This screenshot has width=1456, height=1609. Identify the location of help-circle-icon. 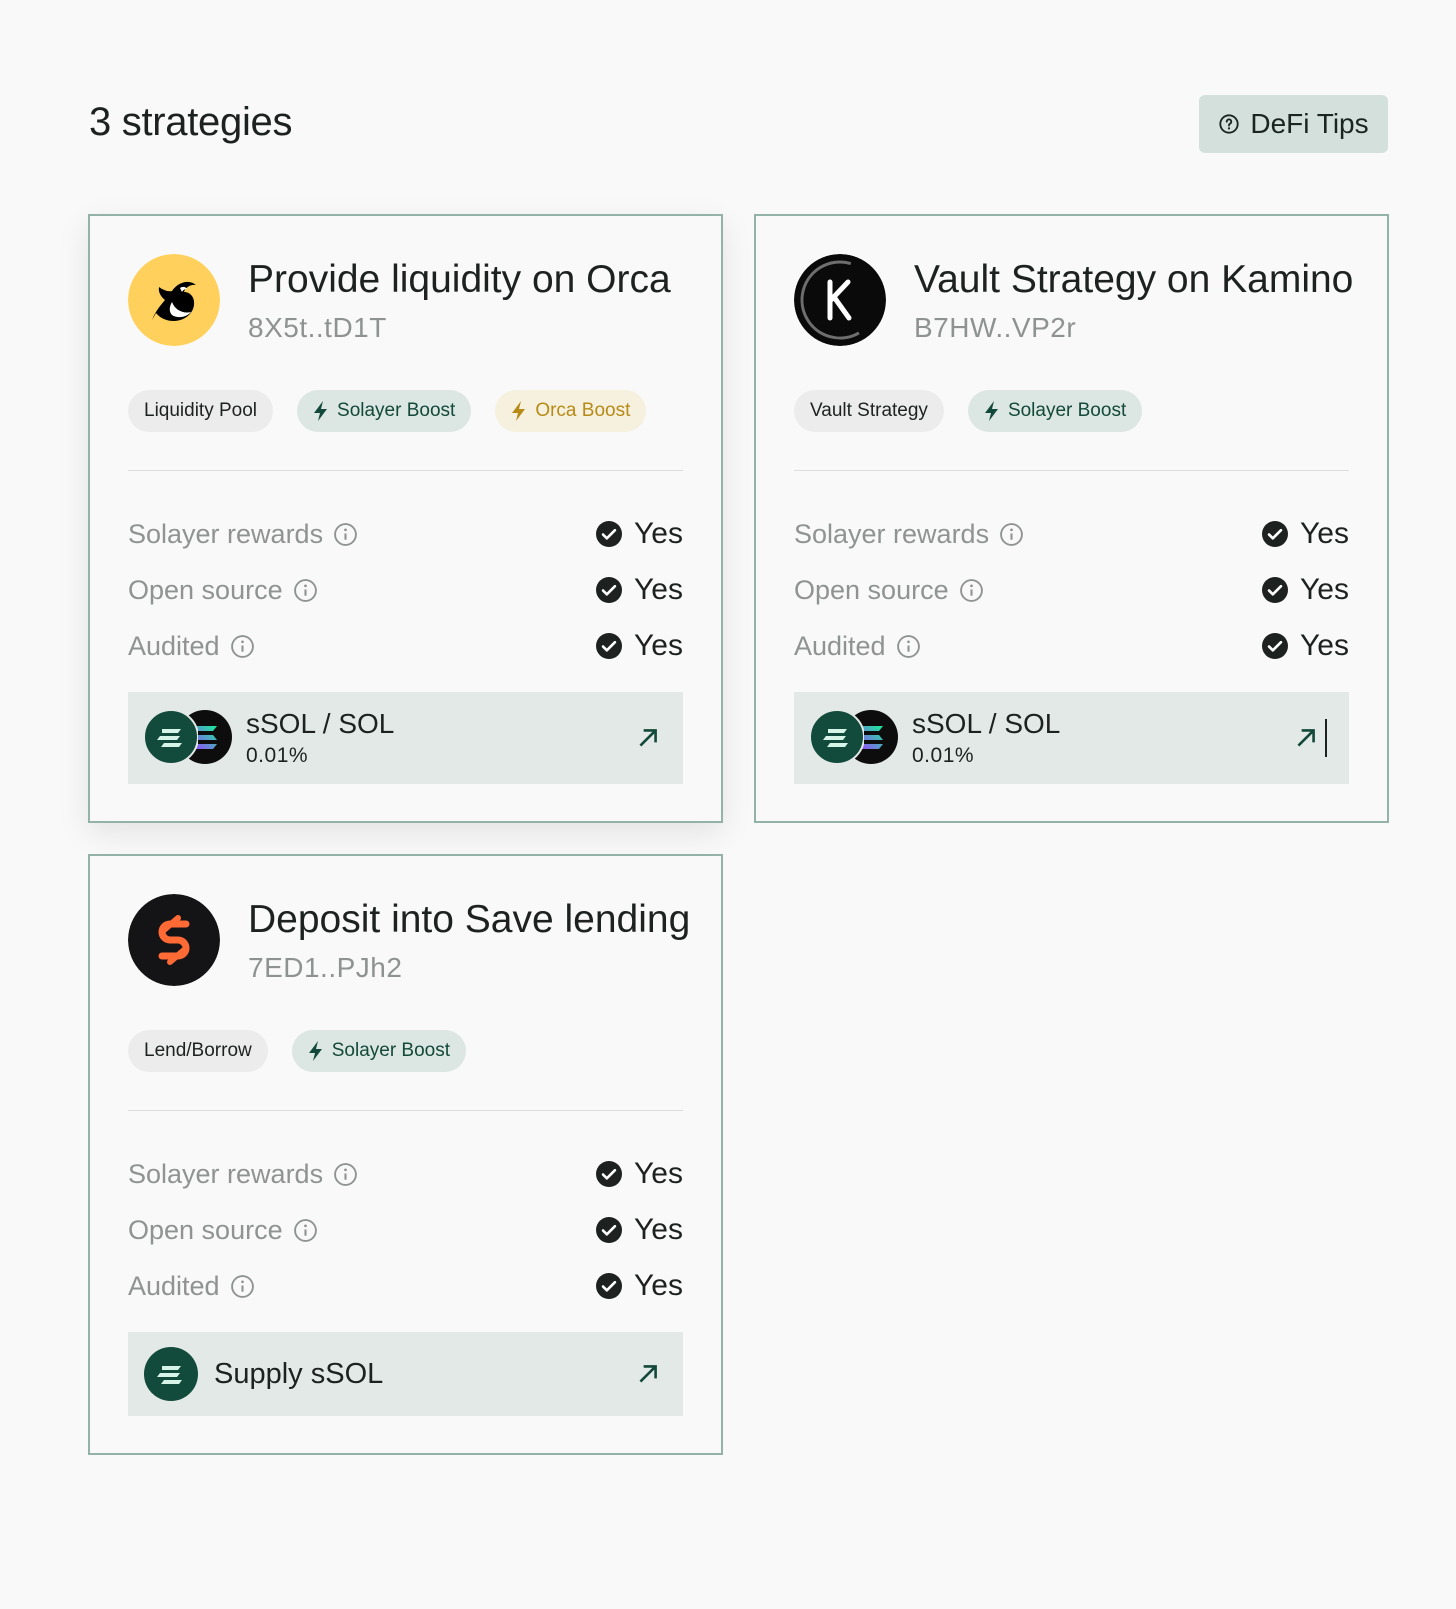
(1229, 124).